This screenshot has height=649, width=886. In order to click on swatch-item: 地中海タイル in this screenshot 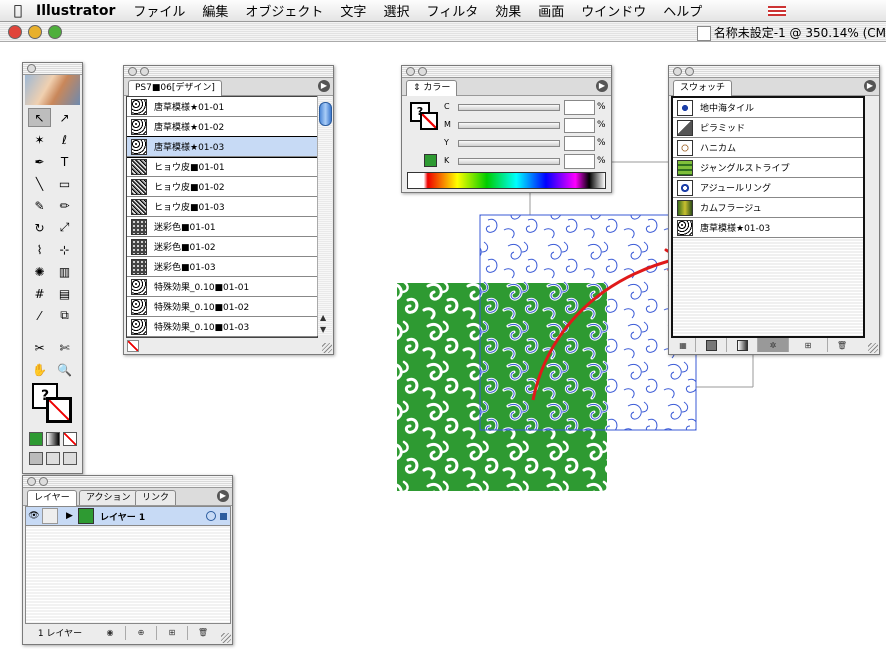, I will do `click(768, 108)`.